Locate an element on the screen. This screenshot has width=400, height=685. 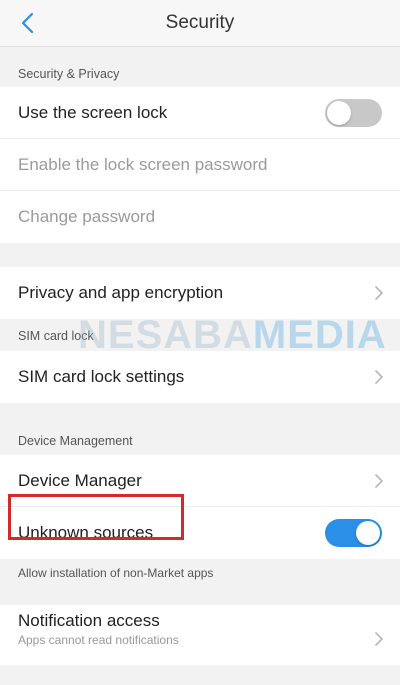
section-label-sim: SIM card lock is located at coordinates (200, 335).